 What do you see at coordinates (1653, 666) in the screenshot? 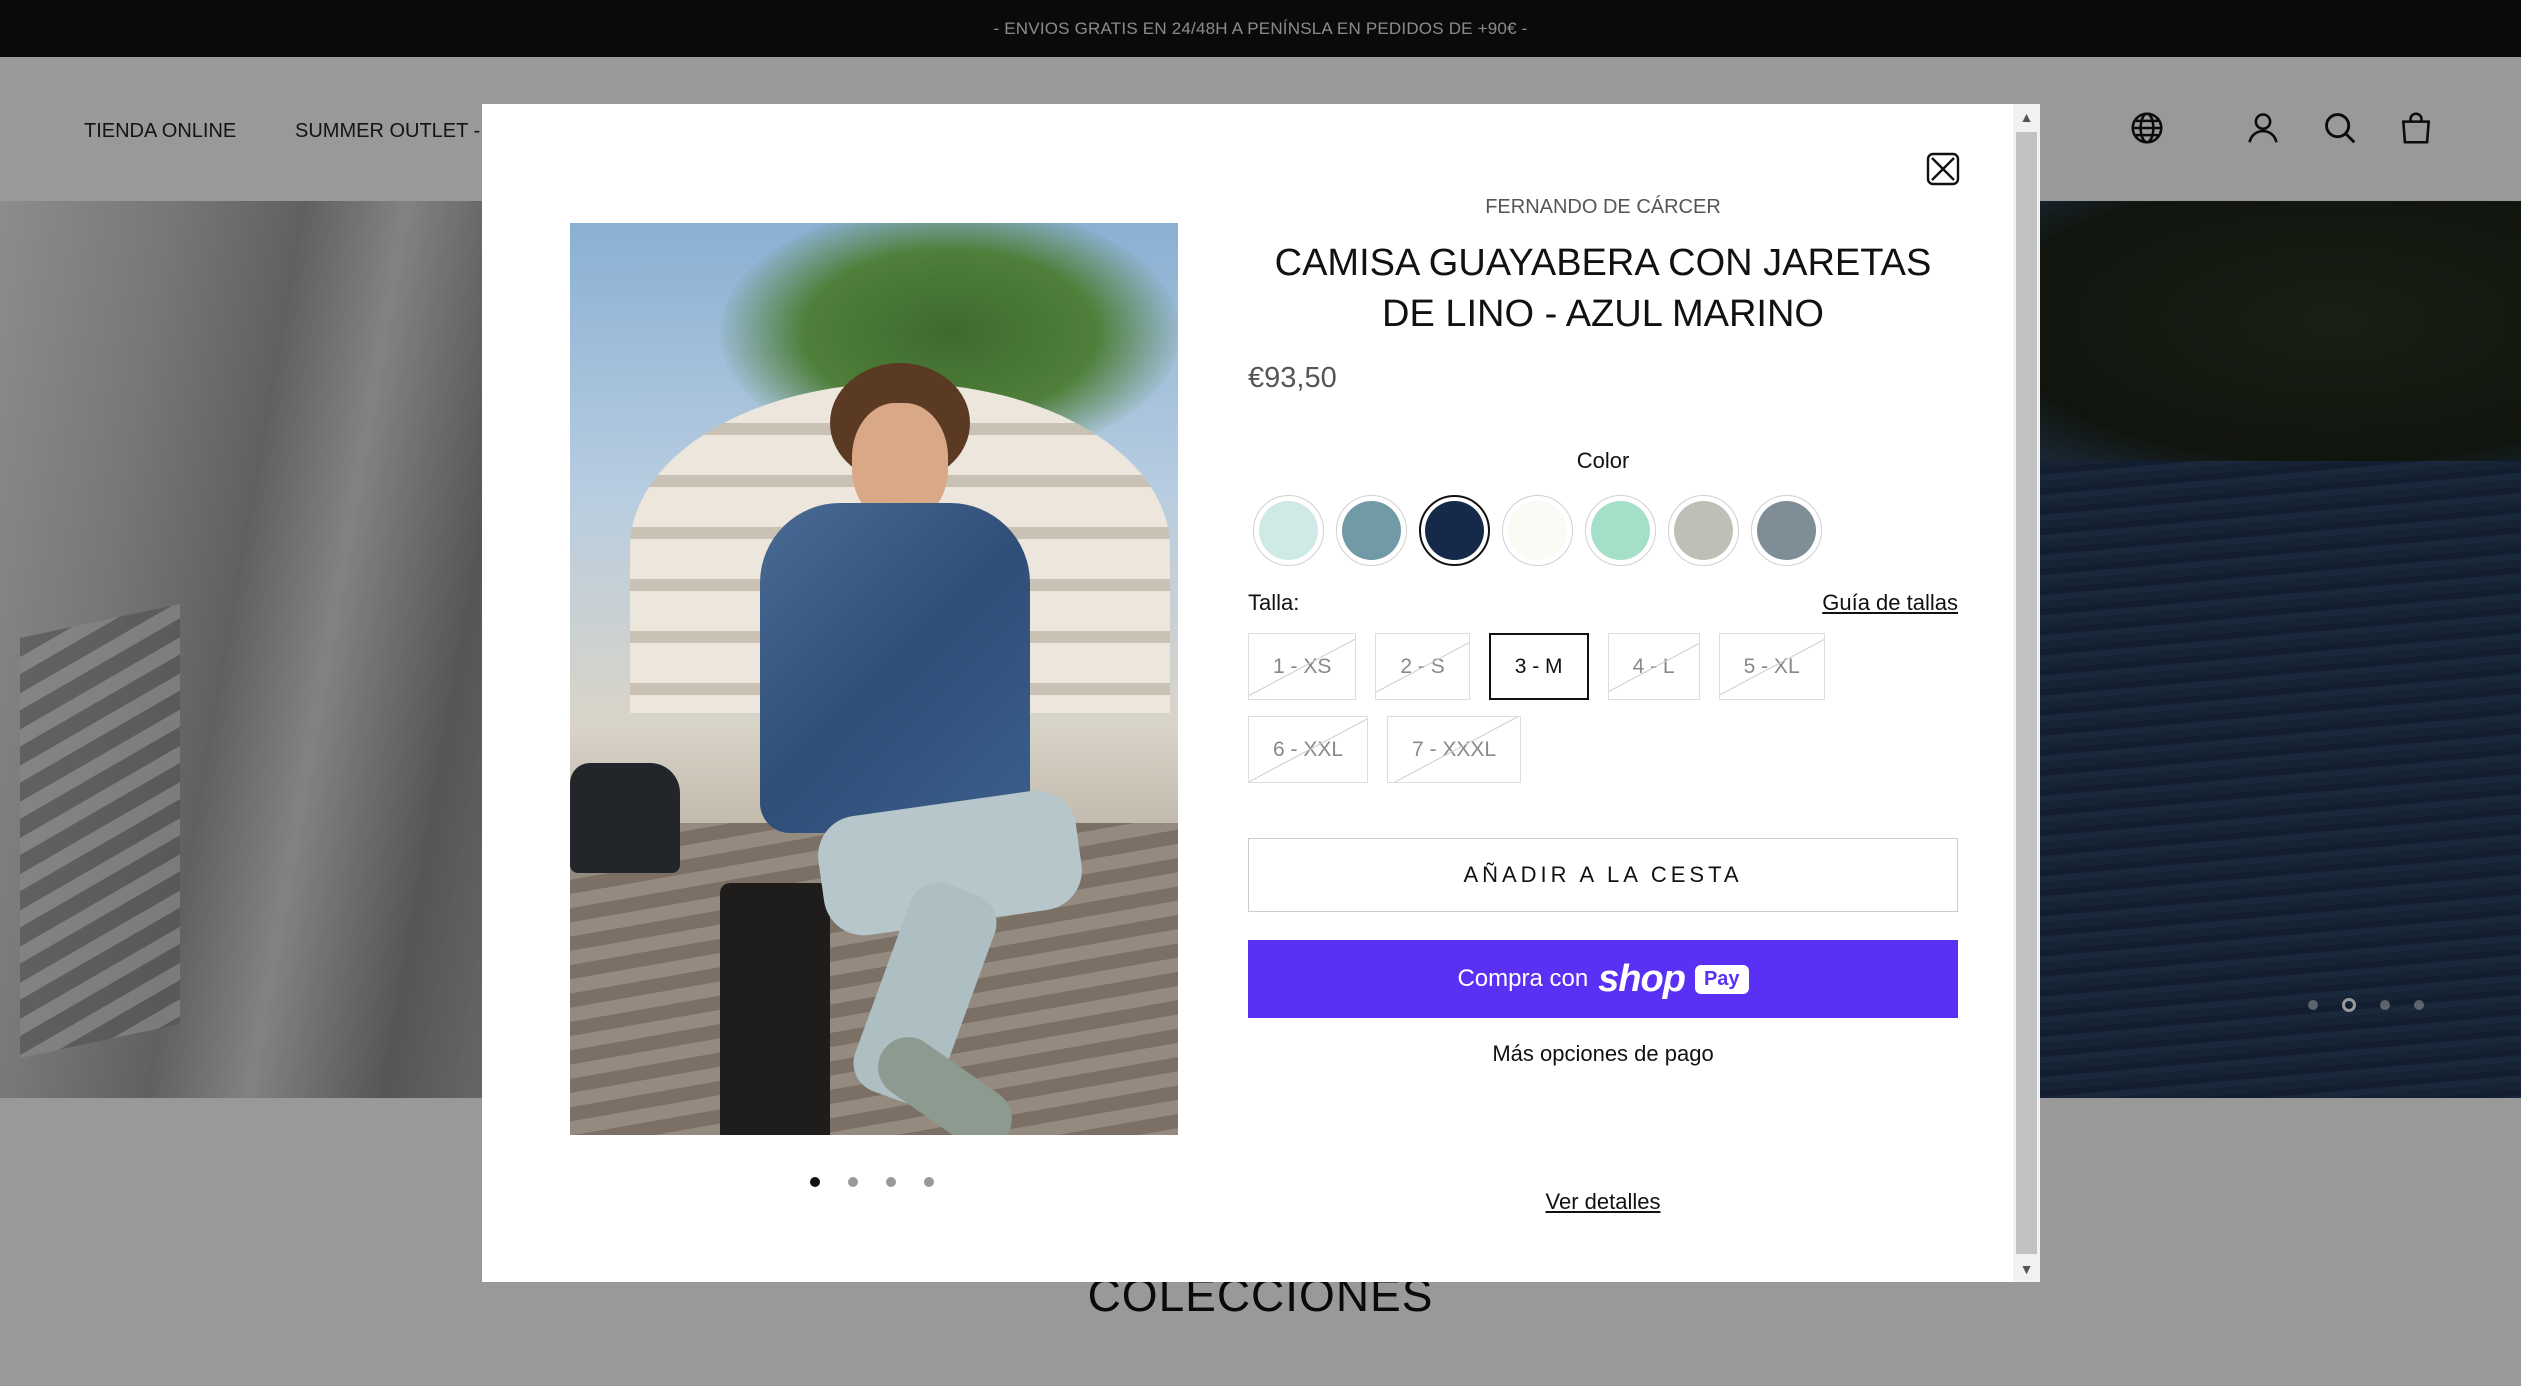
I see `size-option-l: 4 - L` at bounding box center [1653, 666].